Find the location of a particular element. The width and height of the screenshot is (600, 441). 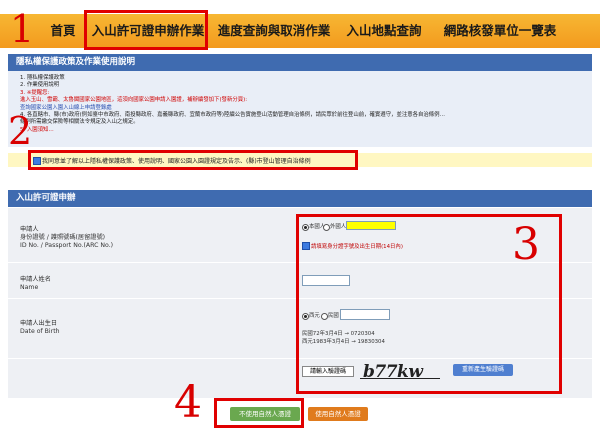

annotation-3: 3 is located at coordinates (526, 244).